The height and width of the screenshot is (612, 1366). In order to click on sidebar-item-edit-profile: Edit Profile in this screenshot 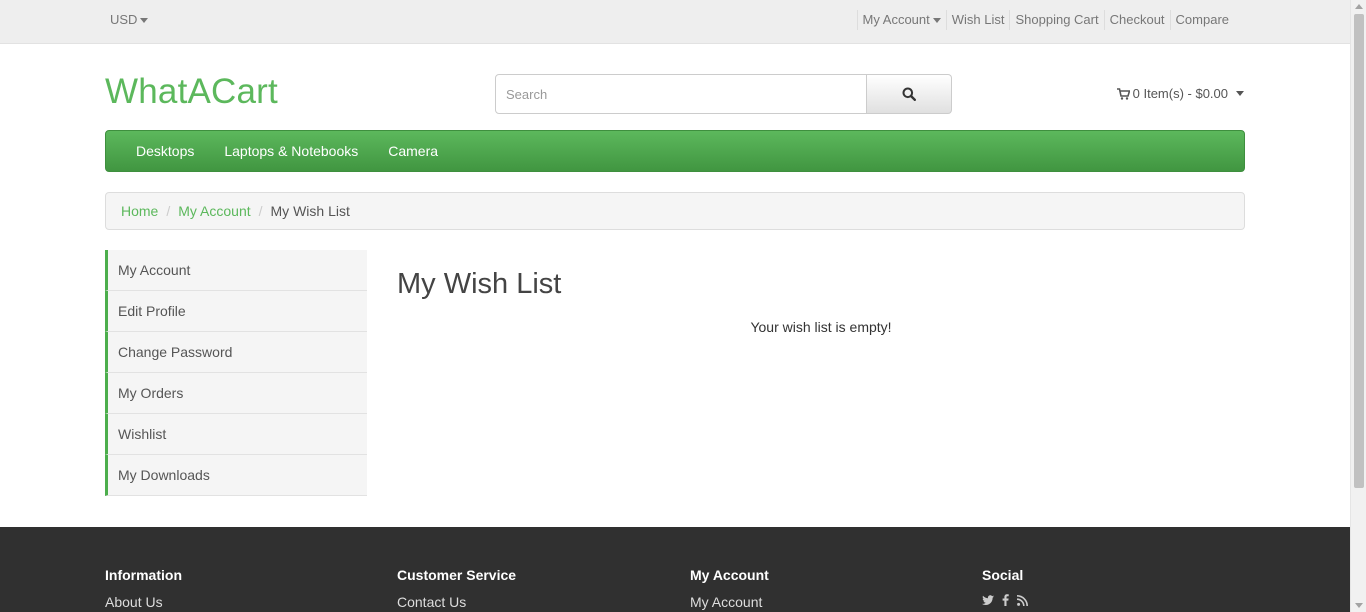, I will do `click(236, 311)`.